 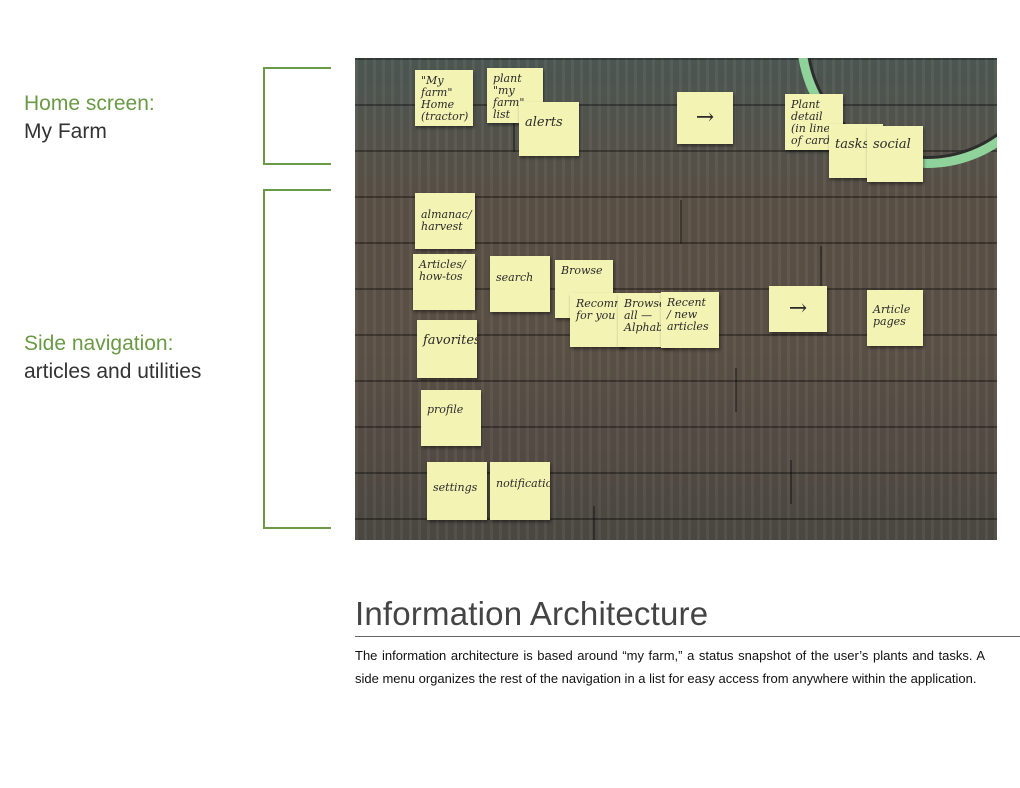 What do you see at coordinates (113, 371) in the screenshot?
I see `side-navigation-subtitle: articles and utilities` at bounding box center [113, 371].